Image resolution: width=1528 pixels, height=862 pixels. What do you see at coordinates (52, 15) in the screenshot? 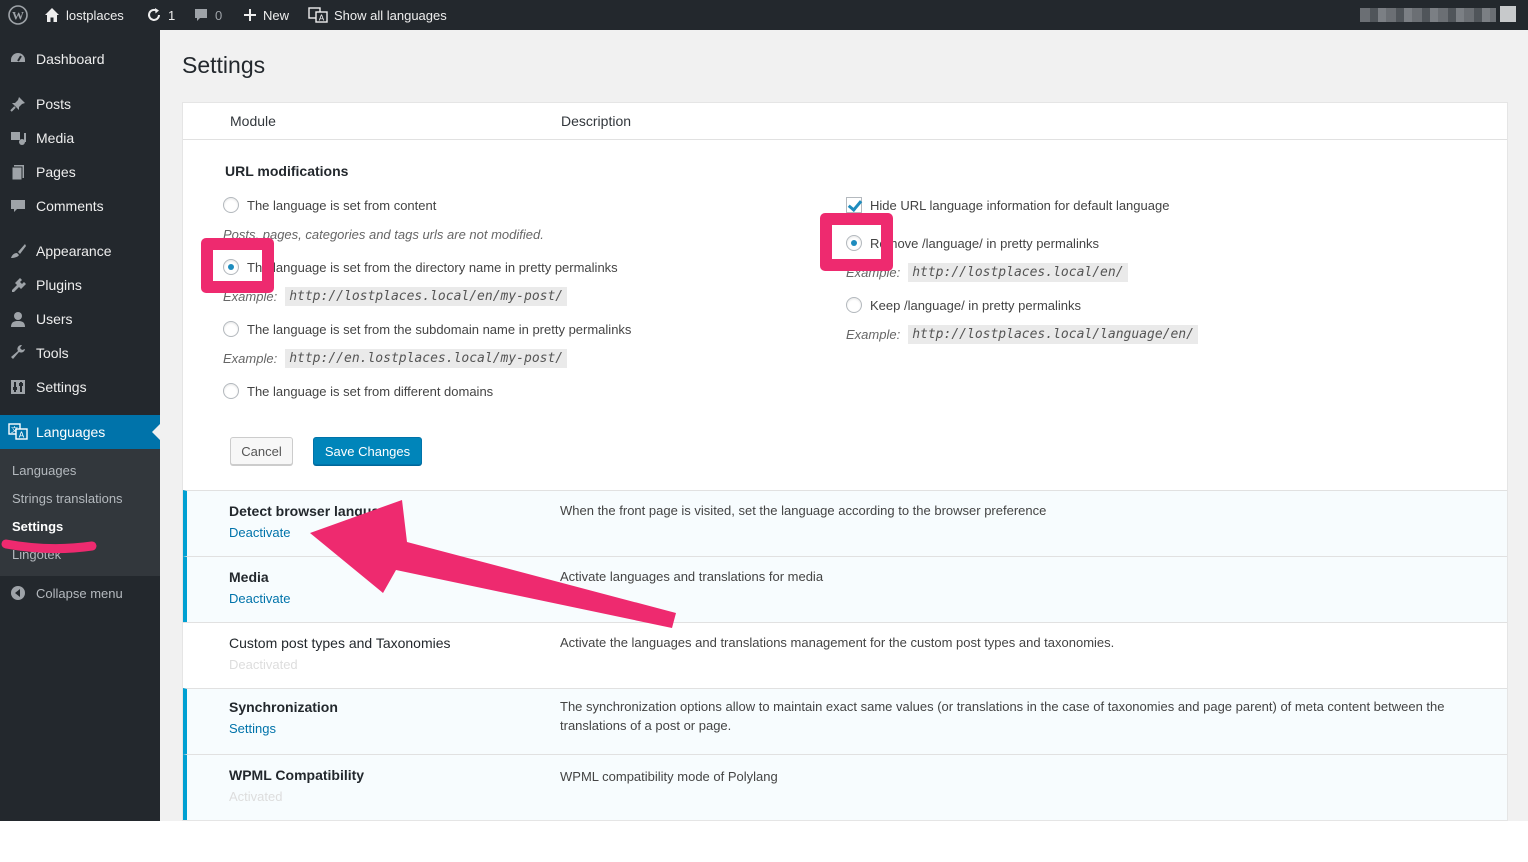
I see `home-icon` at bounding box center [52, 15].